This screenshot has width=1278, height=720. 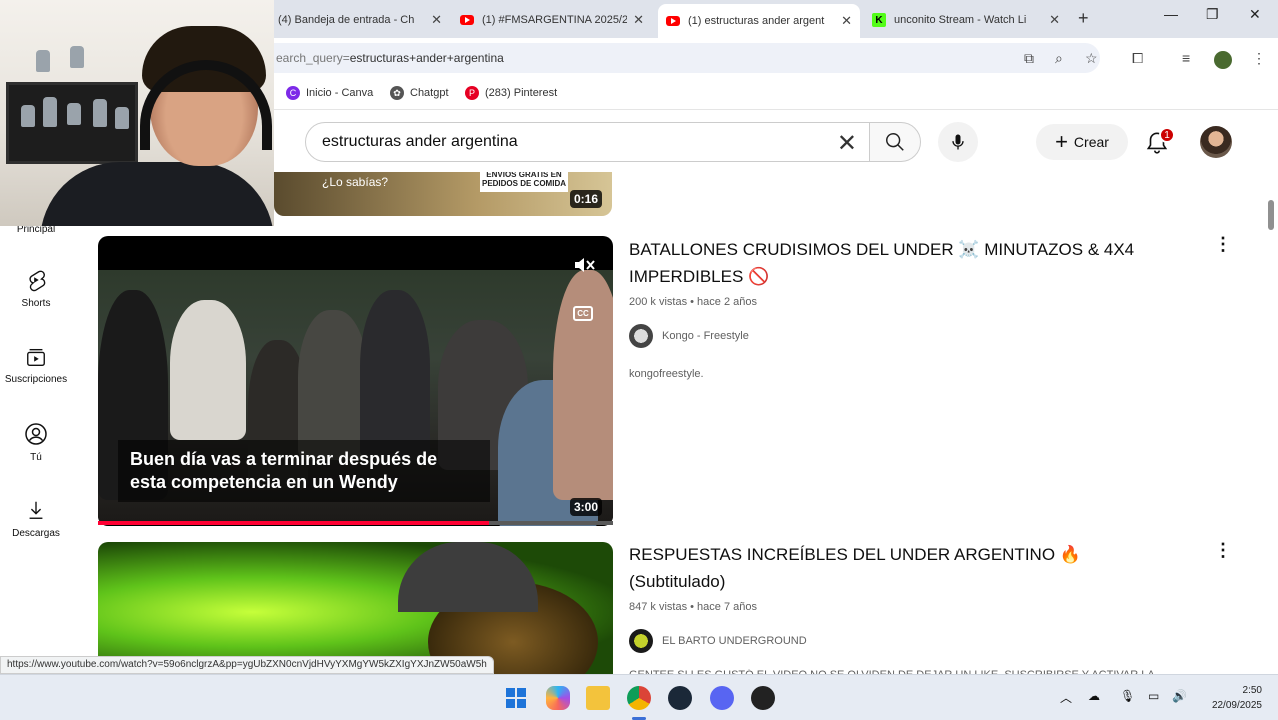 I want to click on more-menu-icon: ⋮, so click(x=1259, y=58).